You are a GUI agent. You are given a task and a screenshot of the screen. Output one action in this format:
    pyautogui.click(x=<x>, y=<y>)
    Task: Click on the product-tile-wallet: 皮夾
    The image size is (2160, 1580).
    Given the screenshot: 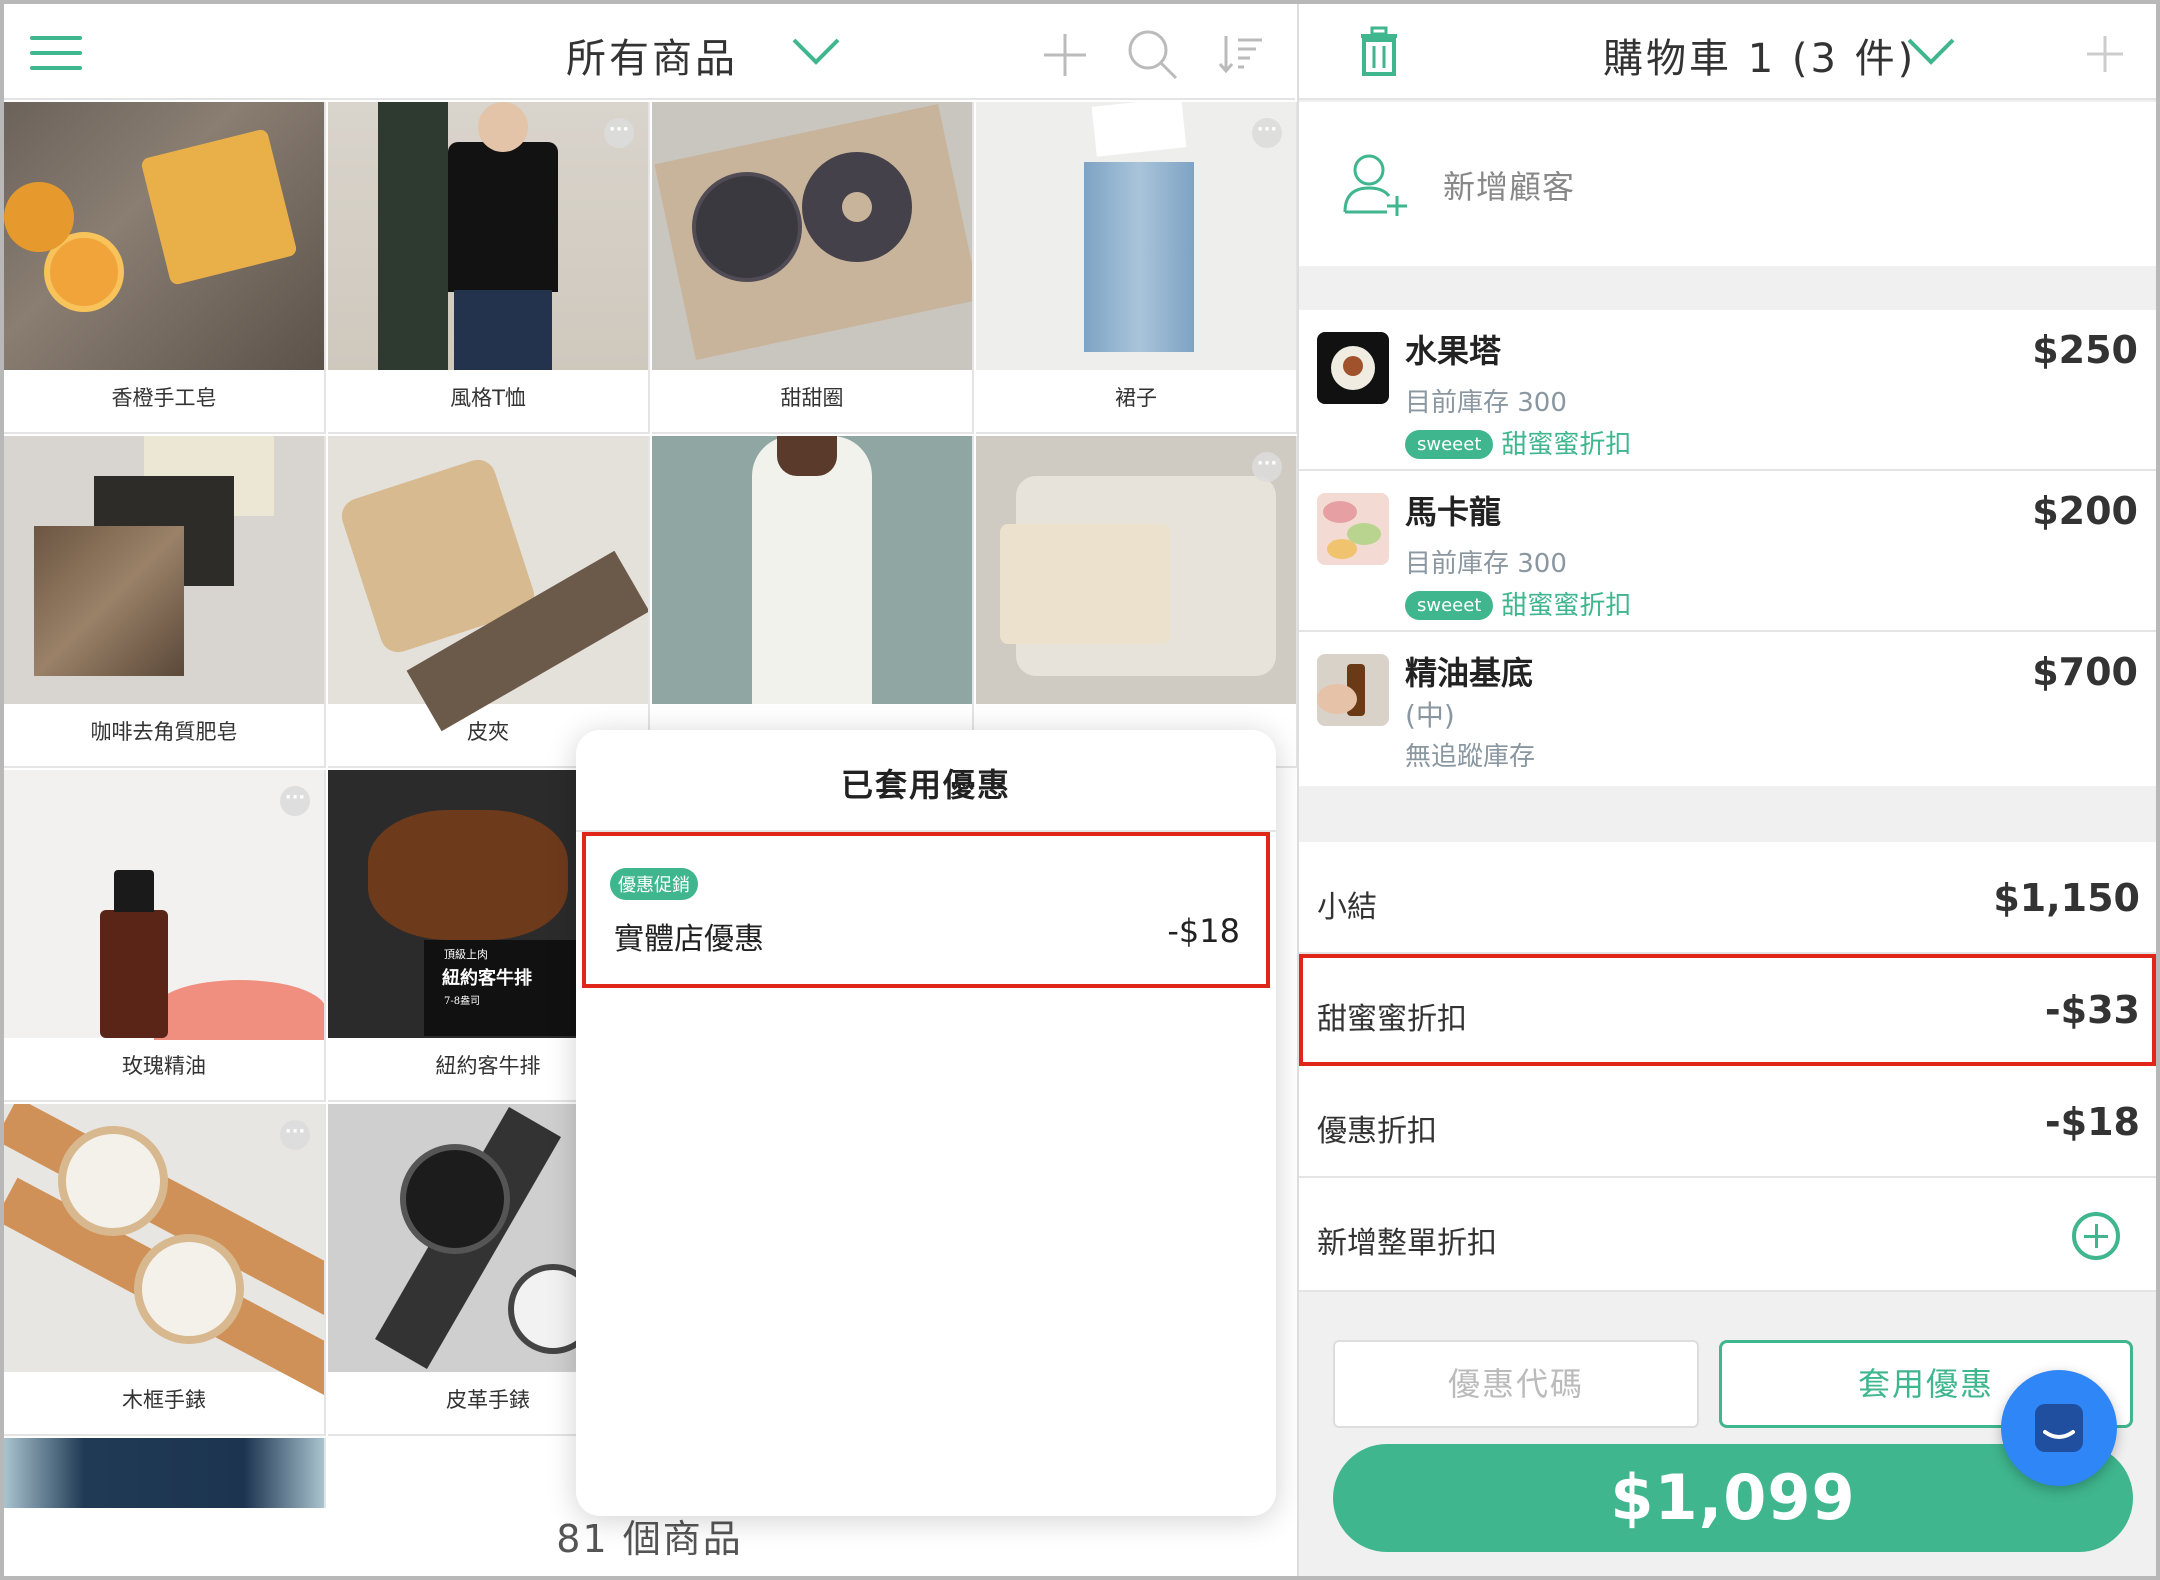 What is the action you would take?
    pyautogui.click(x=489, y=602)
    